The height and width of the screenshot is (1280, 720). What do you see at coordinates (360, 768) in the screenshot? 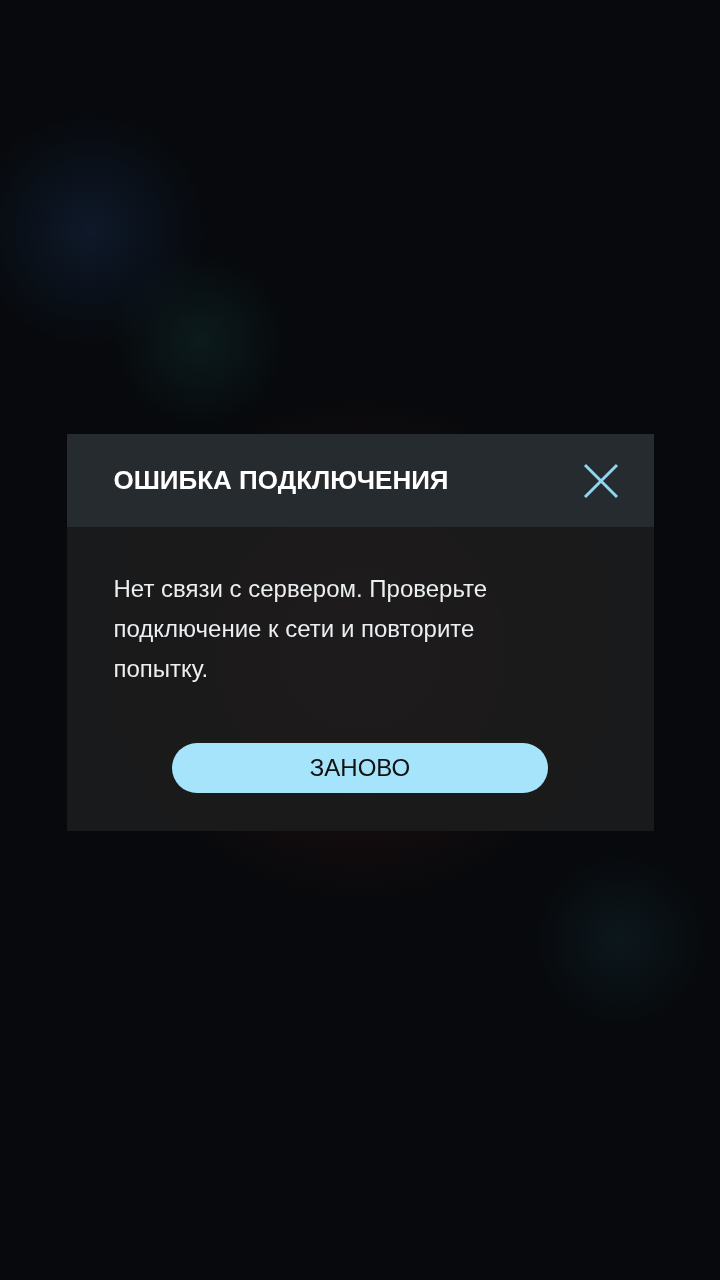
I see `retry-button: ЗАНОВО` at bounding box center [360, 768].